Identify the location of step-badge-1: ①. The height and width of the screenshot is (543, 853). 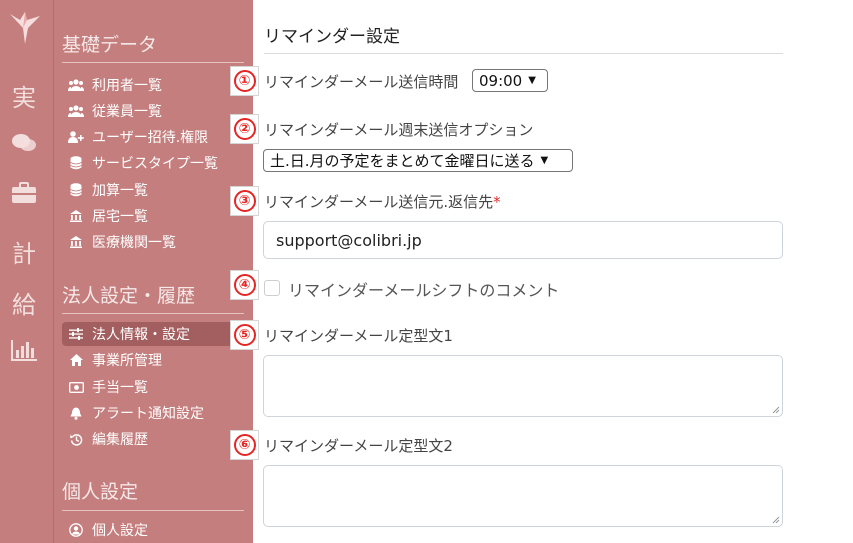
(244, 81).